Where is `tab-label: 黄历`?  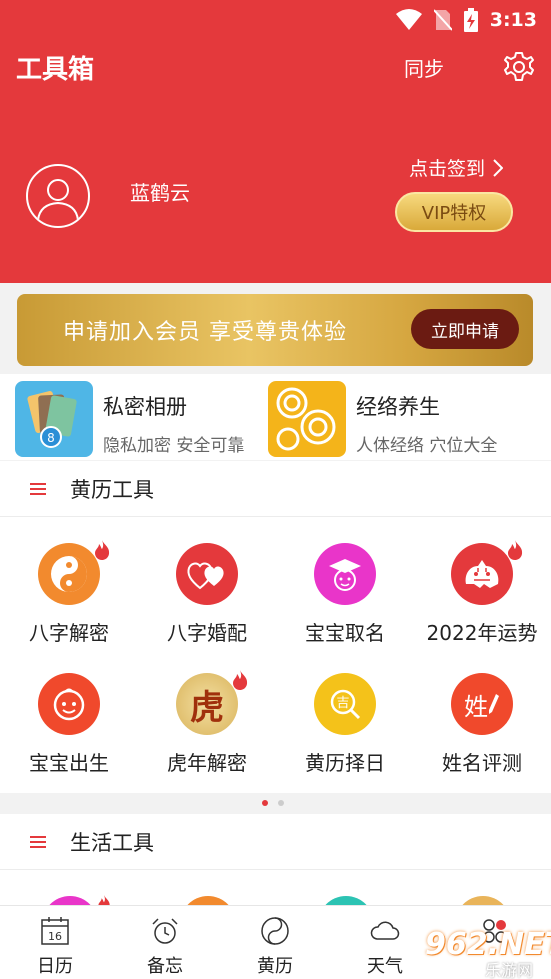 tab-label: 黄历 is located at coordinates (275, 966).